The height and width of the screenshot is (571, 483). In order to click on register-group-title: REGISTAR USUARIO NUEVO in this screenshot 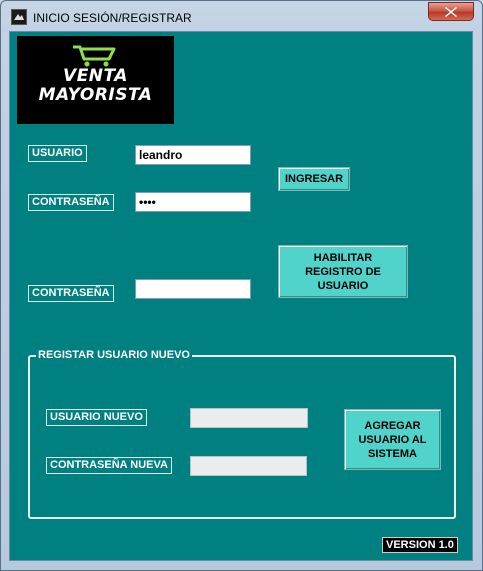, I will do `click(114, 355)`.